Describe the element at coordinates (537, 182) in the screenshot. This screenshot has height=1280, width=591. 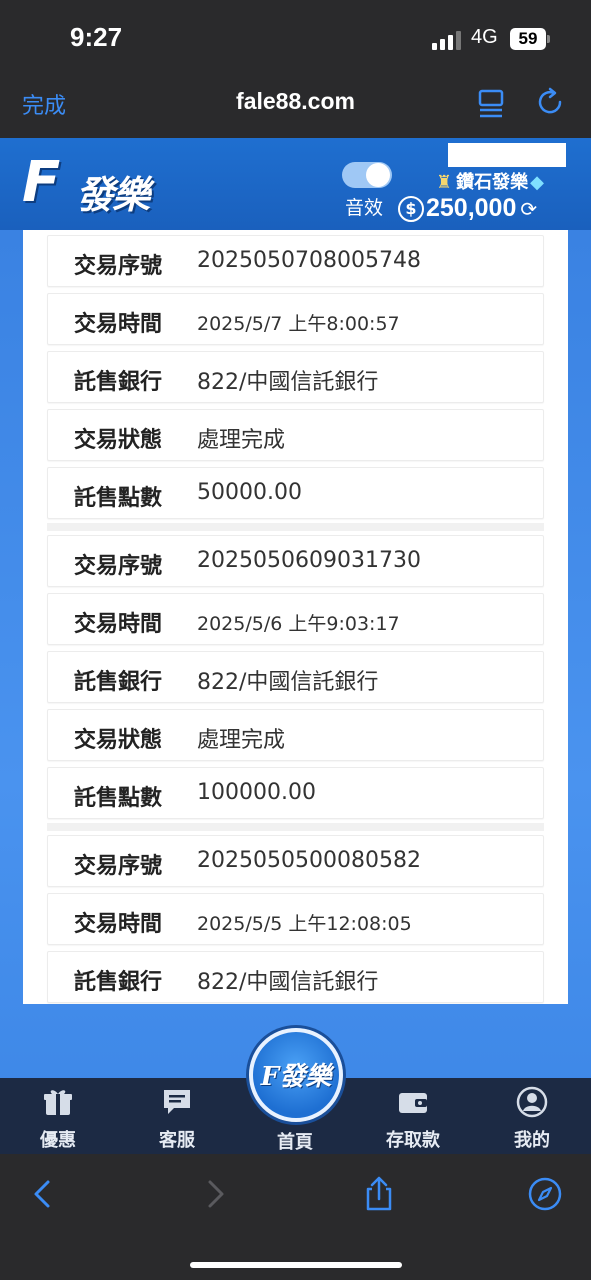
I see `diamond-icon: ◆` at that location.